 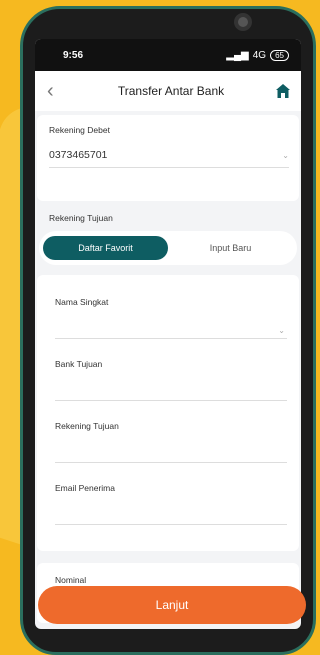 What do you see at coordinates (71, 580) in the screenshot?
I see `nominal-label: Nominal` at bounding box center [71, 580].